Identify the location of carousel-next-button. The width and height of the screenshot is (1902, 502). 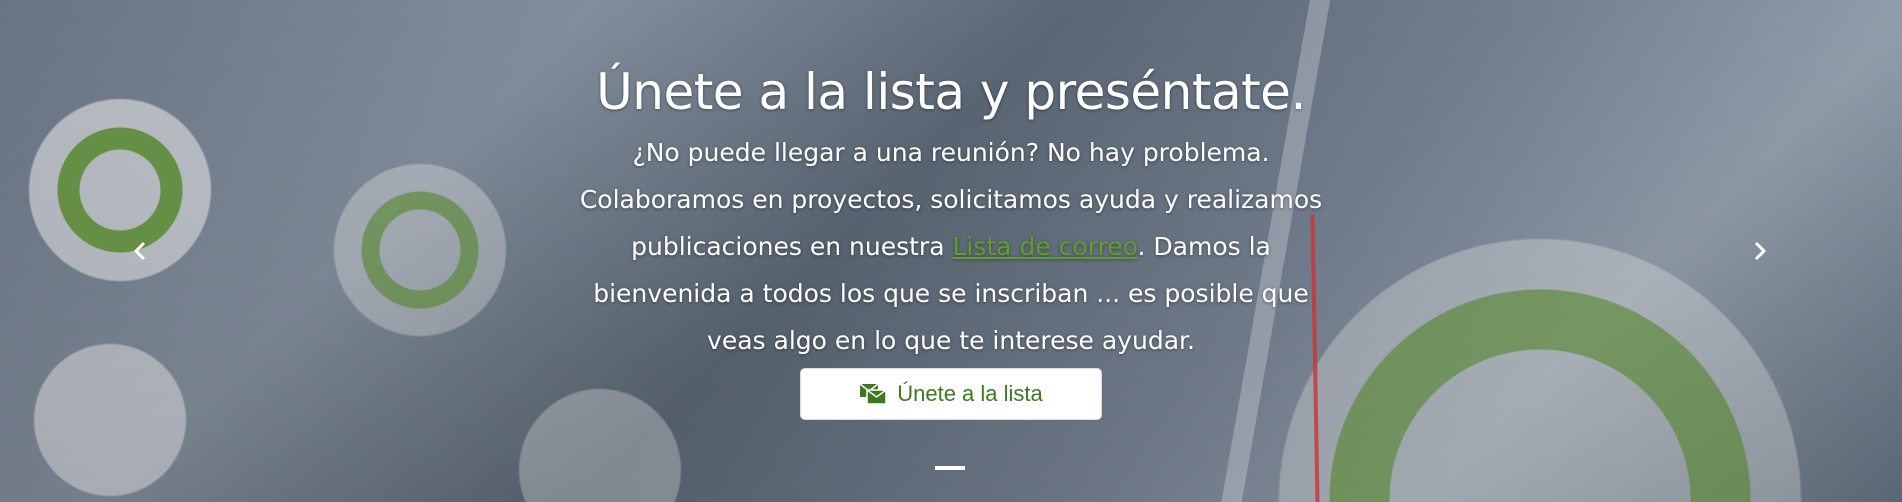
(1759, 251).